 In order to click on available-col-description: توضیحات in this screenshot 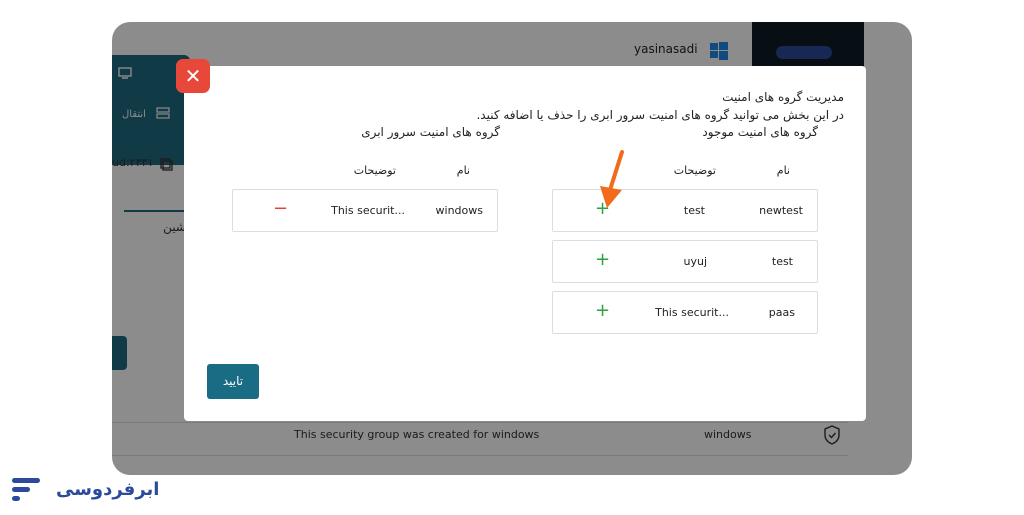, I will do `click(694, 170)`.